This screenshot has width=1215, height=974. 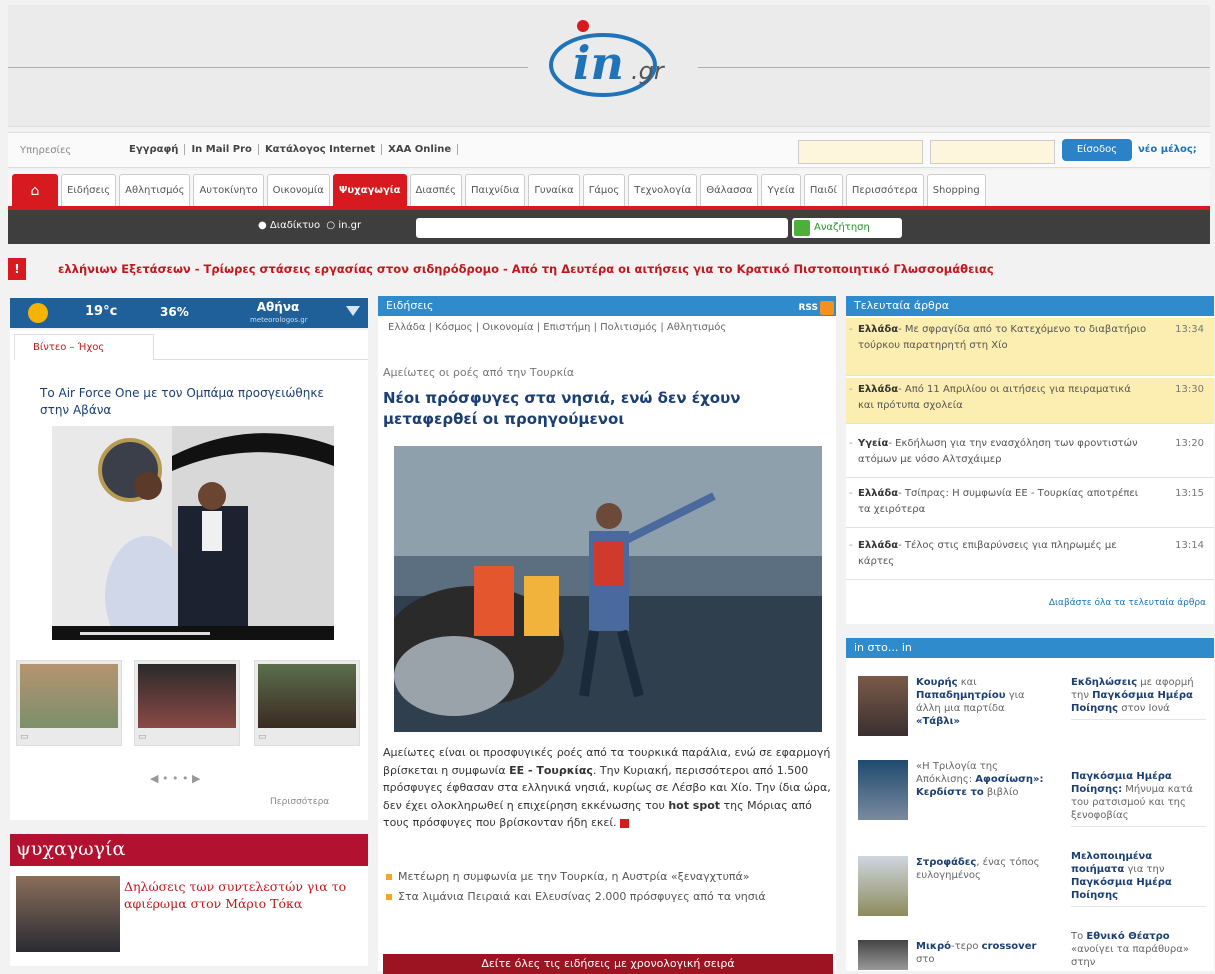 I want to click on tab-economy: Οικονομία, so click(x=298, y=190).